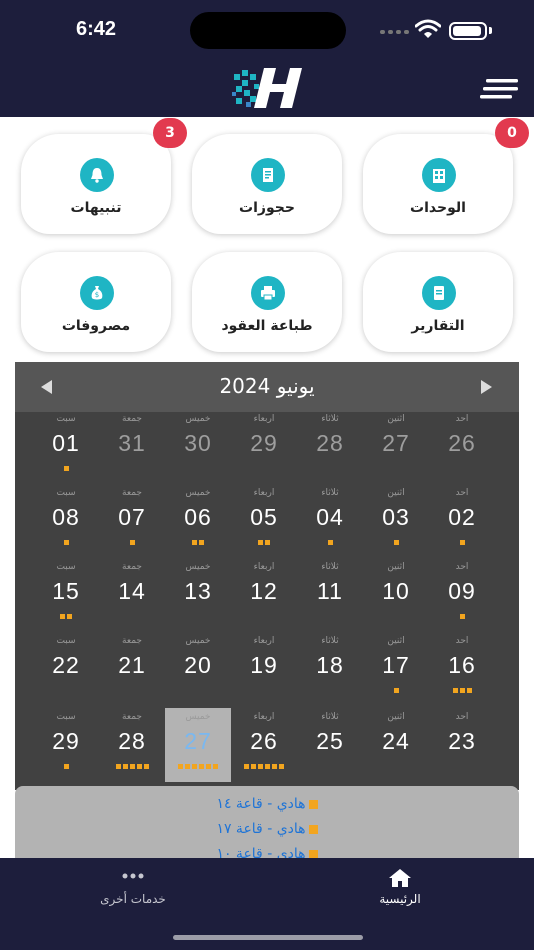 The width and height of the screenshot is (534, 950). What do you see at coordinates (400, 893) in the screenshot?
I see `tab-home: الرئيسية` at bounding box center [400, 893].